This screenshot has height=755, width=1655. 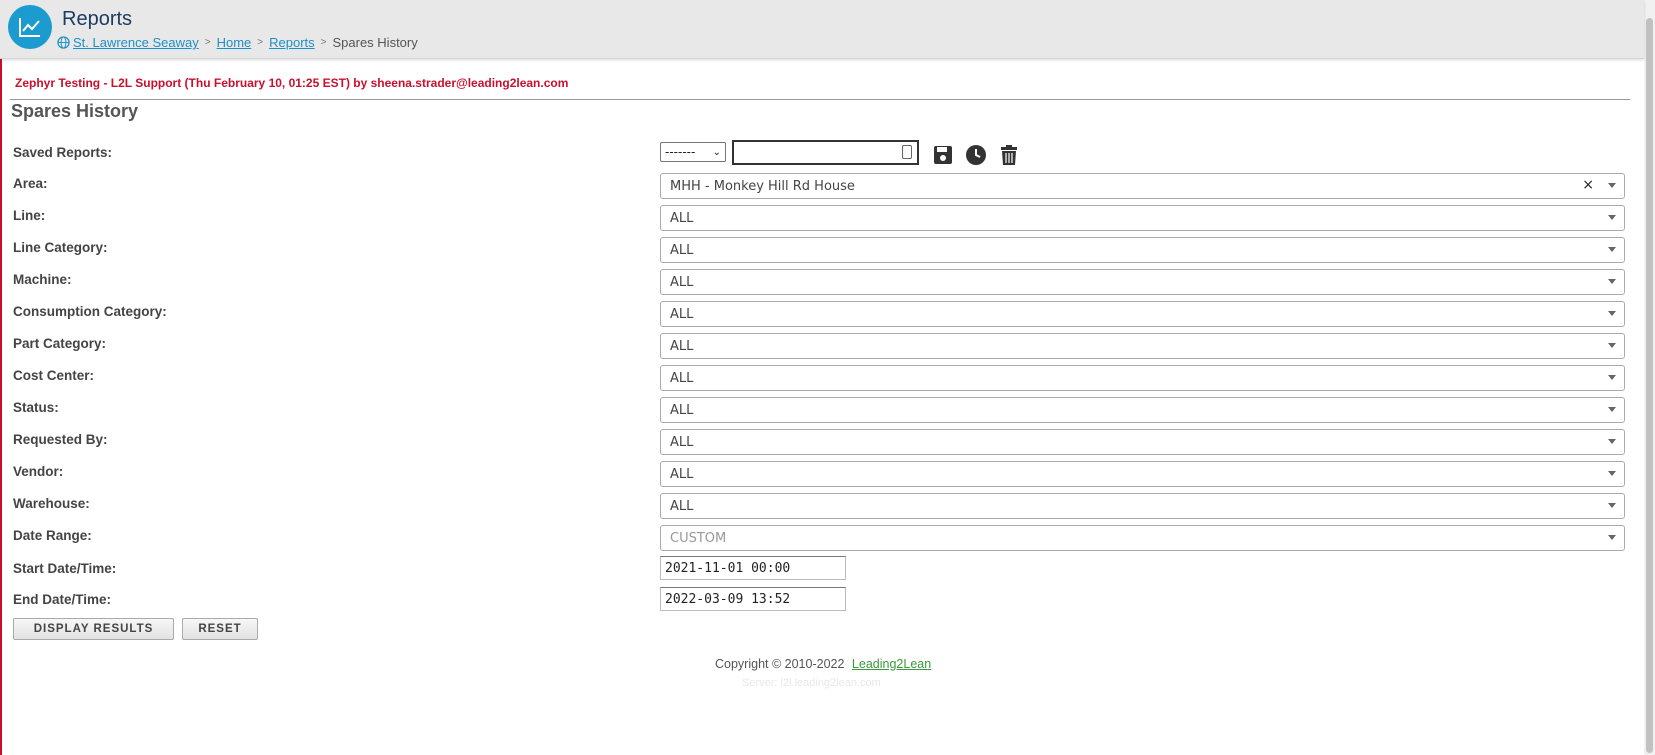 What do you see at coordinates (220, 629) in the screenshot?
I see `reset-button: RESET` at bounding box center [220, 629].